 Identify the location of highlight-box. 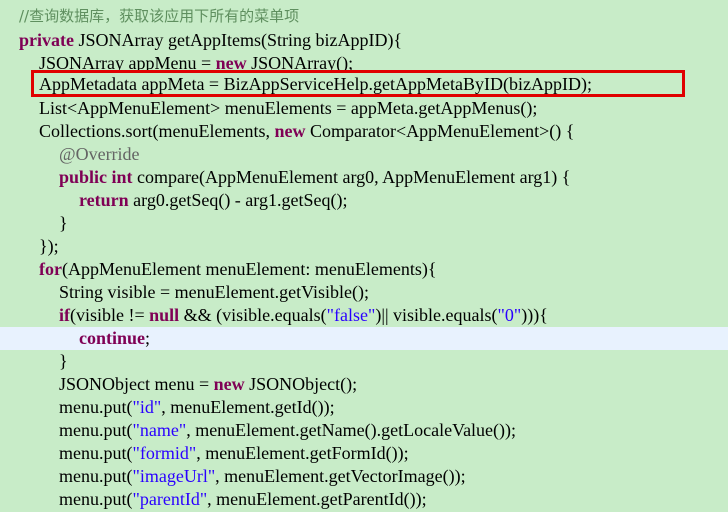
(358, 83).